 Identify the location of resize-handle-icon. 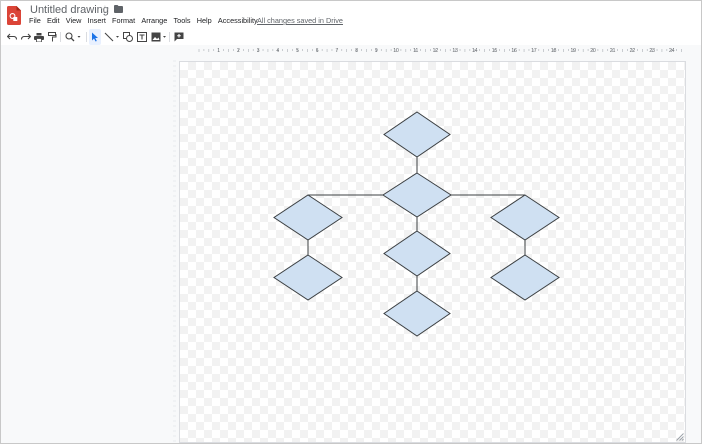
(680, 437).